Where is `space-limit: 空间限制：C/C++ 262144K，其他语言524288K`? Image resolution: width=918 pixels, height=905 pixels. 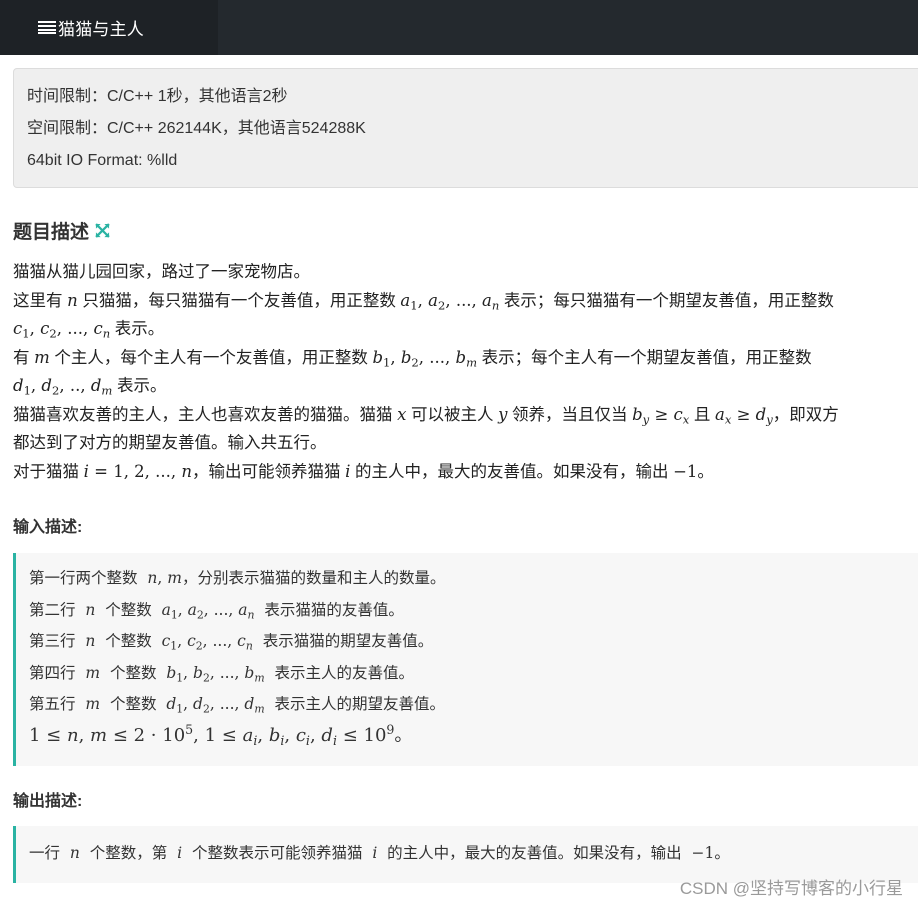
space-limit: 空间限制：C/C++ 262144K，其他语言524288K is located at coordinates (196, 128).